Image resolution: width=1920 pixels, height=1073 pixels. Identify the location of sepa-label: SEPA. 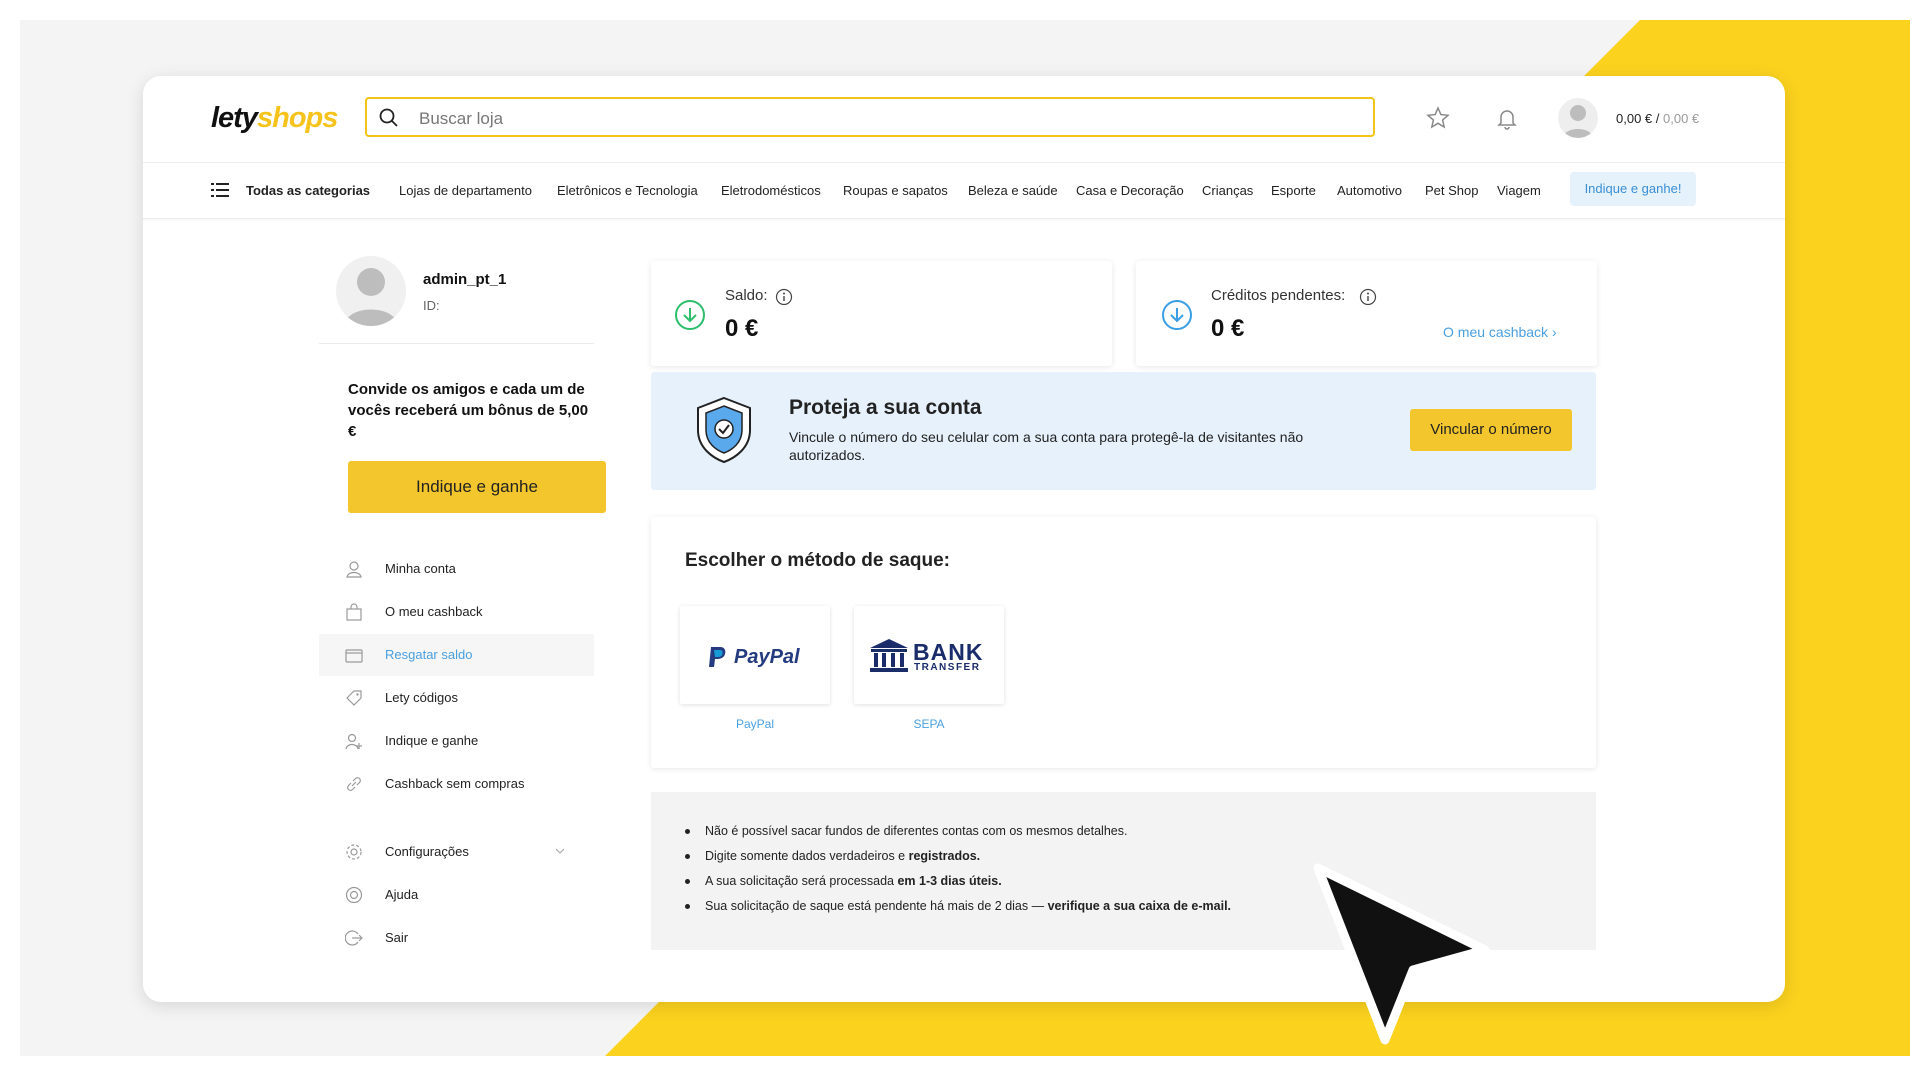
(929, 724).